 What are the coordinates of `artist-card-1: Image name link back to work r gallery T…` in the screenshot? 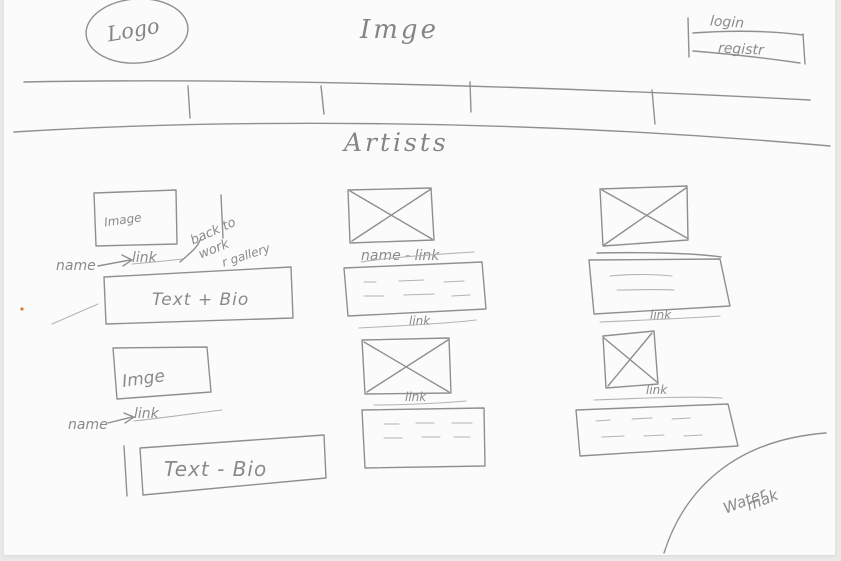 It's located at (172, 257).